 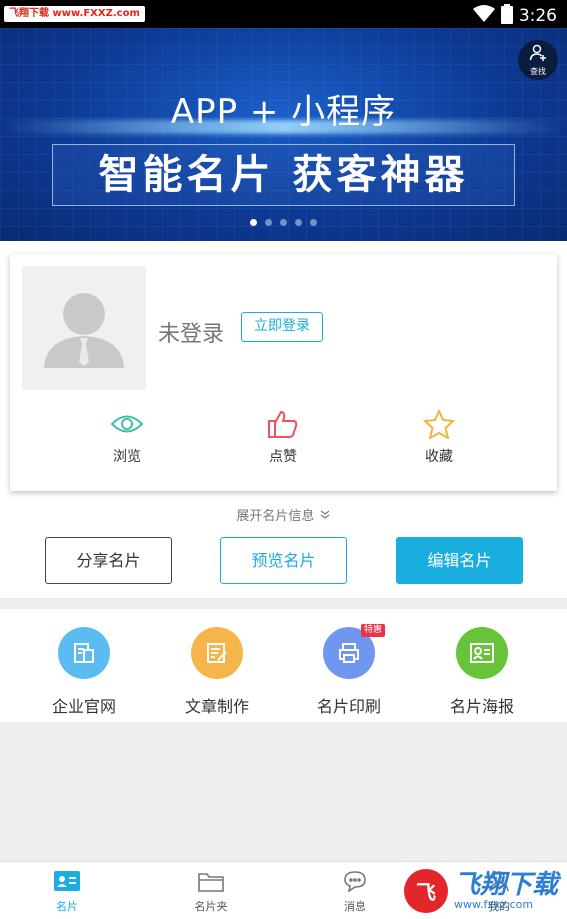 I want to click on article-icon, so click(x=217, y=653).